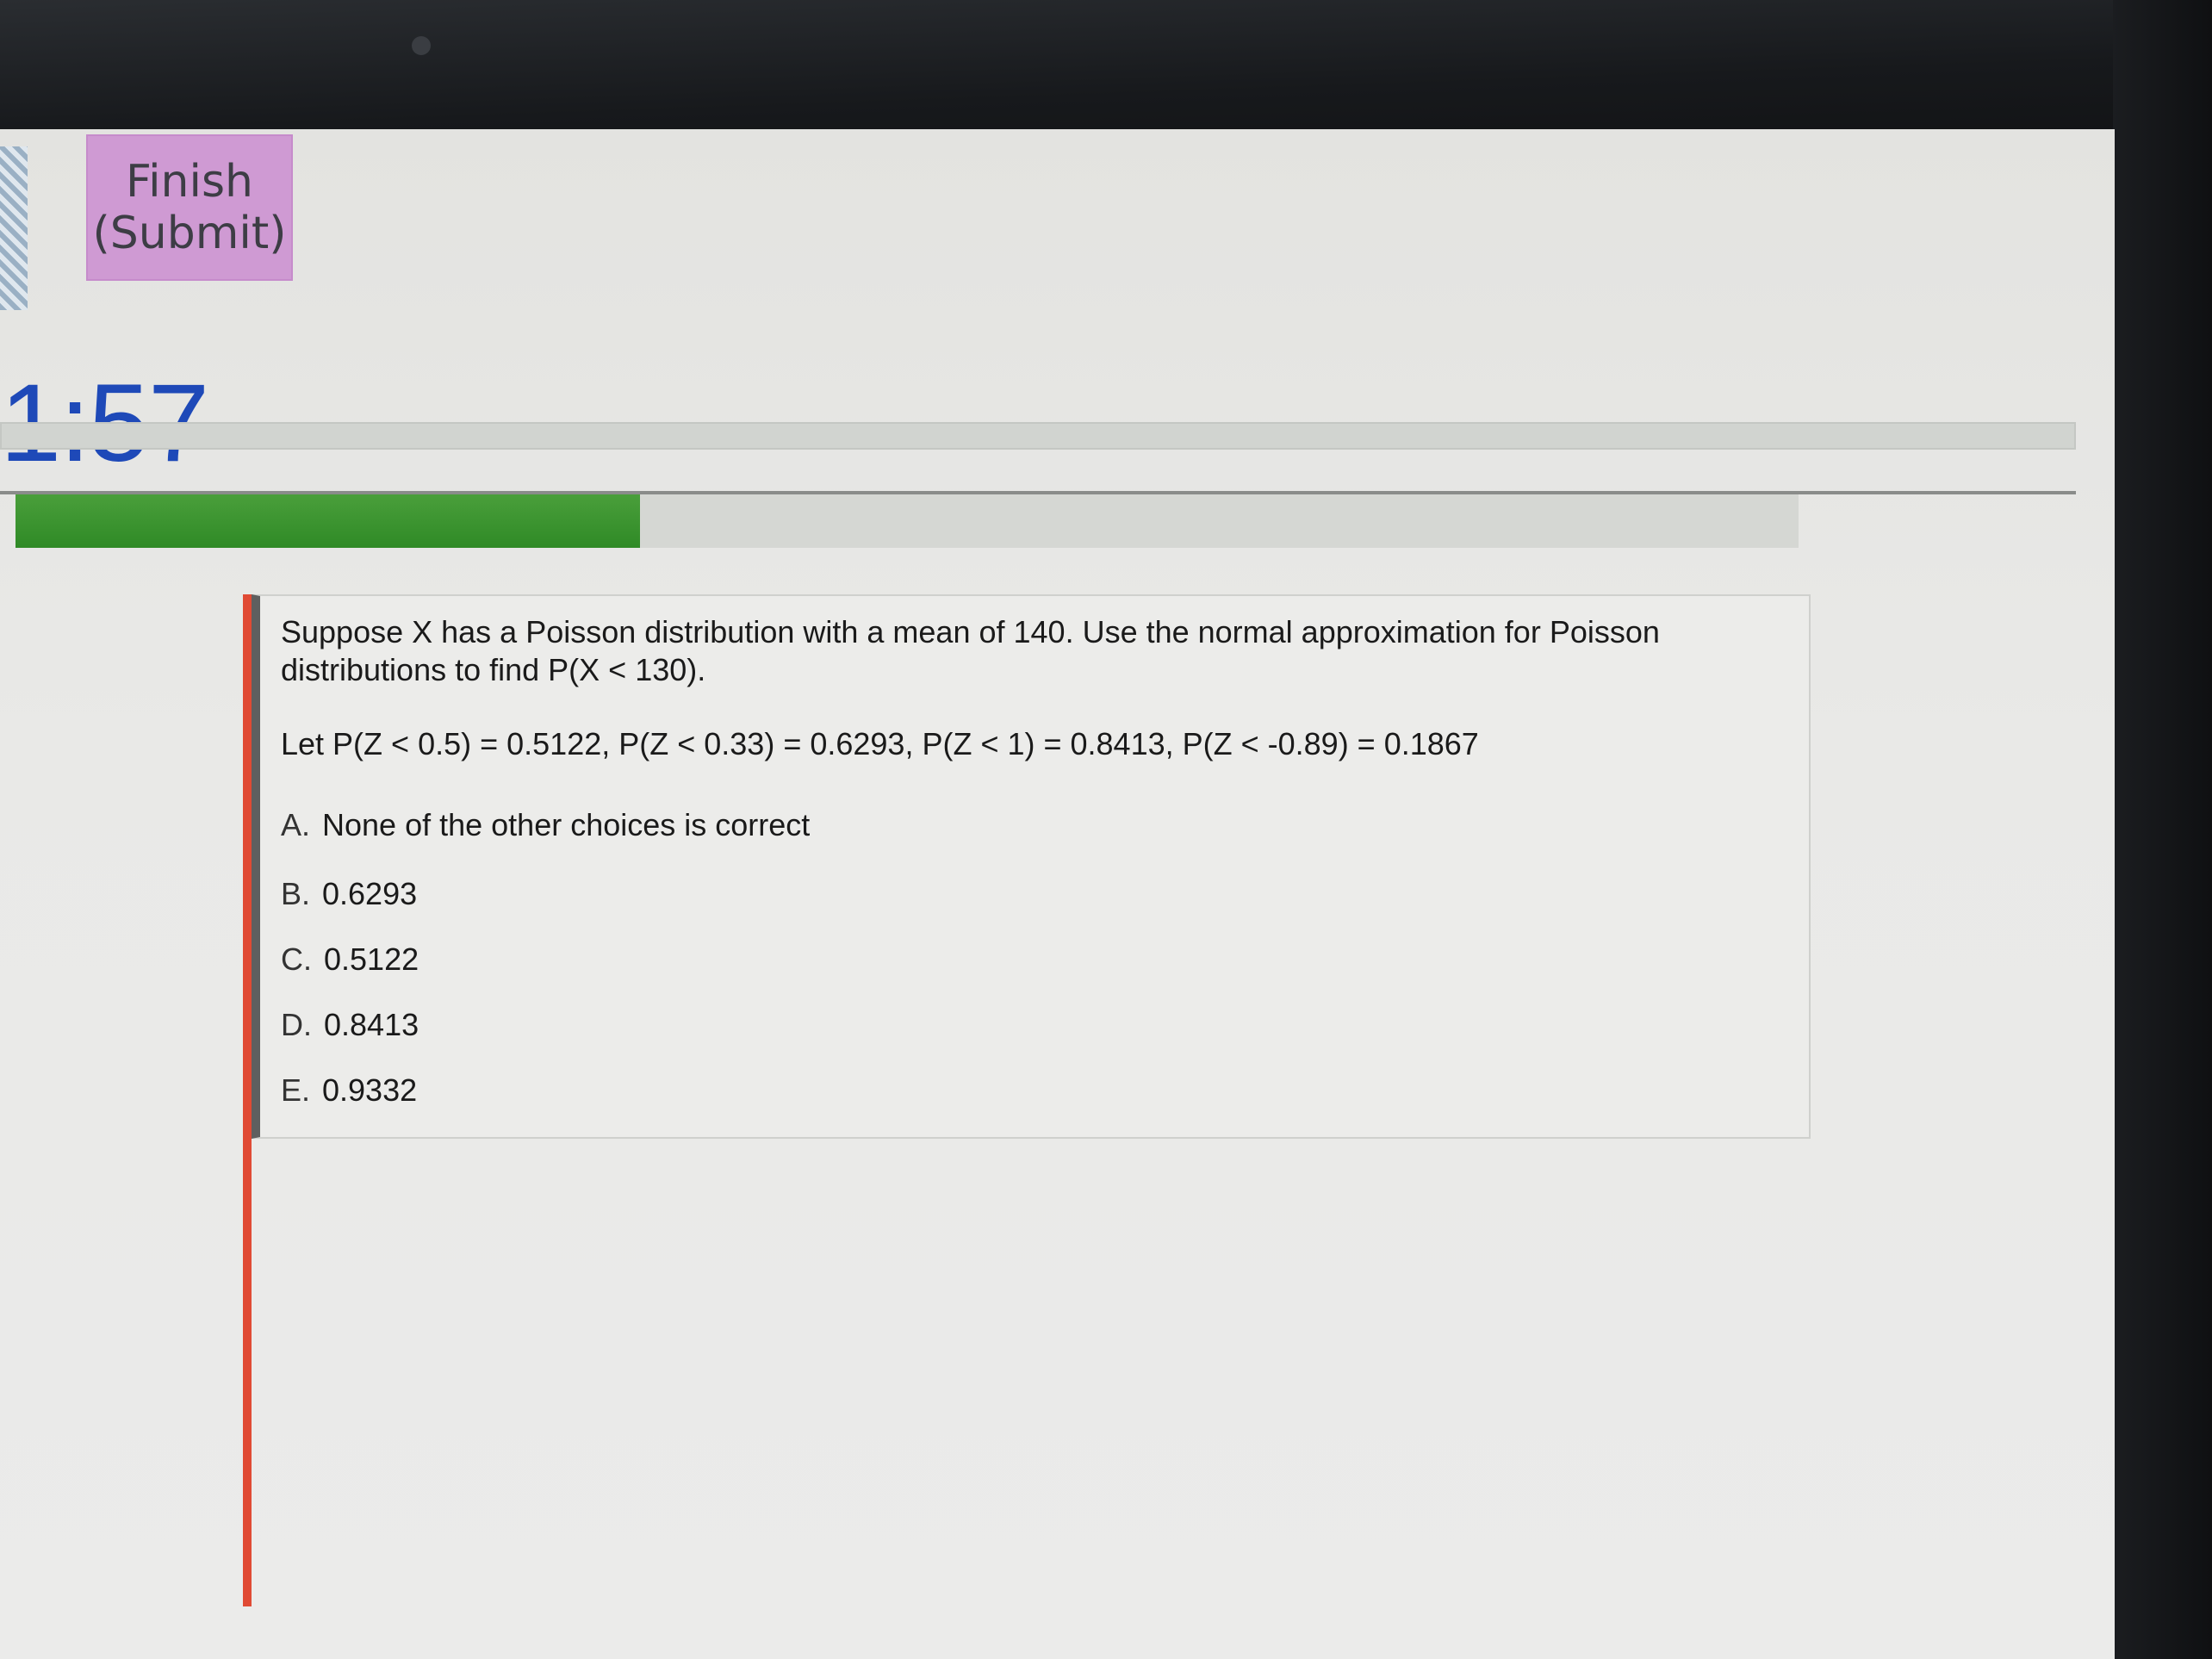 This screenshot has height=1659, width=2212. What do you see at coordinates (371, 1024) in the screenshot?
I see `choice-text: 0.8413` at bounding box center [371, 1024].